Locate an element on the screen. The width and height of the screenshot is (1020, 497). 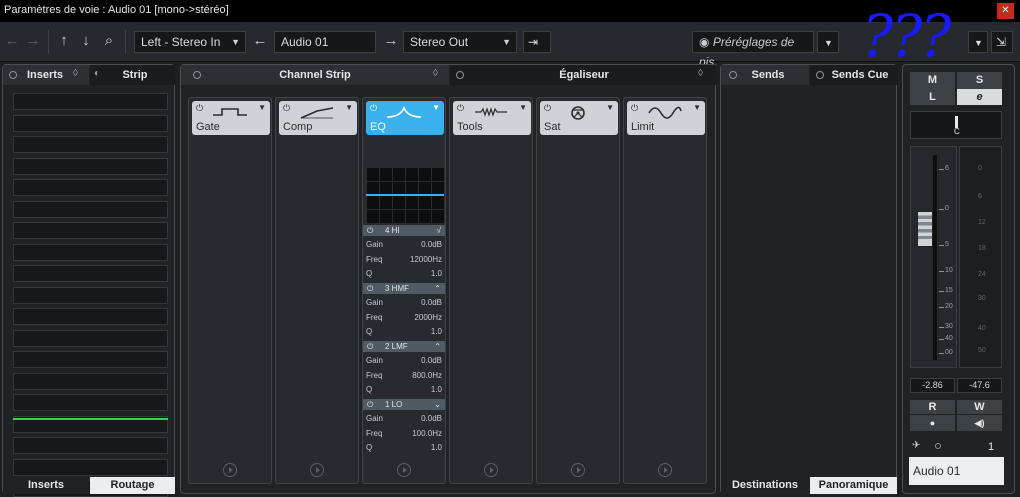
settings-dropdown-button: ▼ is located at coordinates (978, 42).